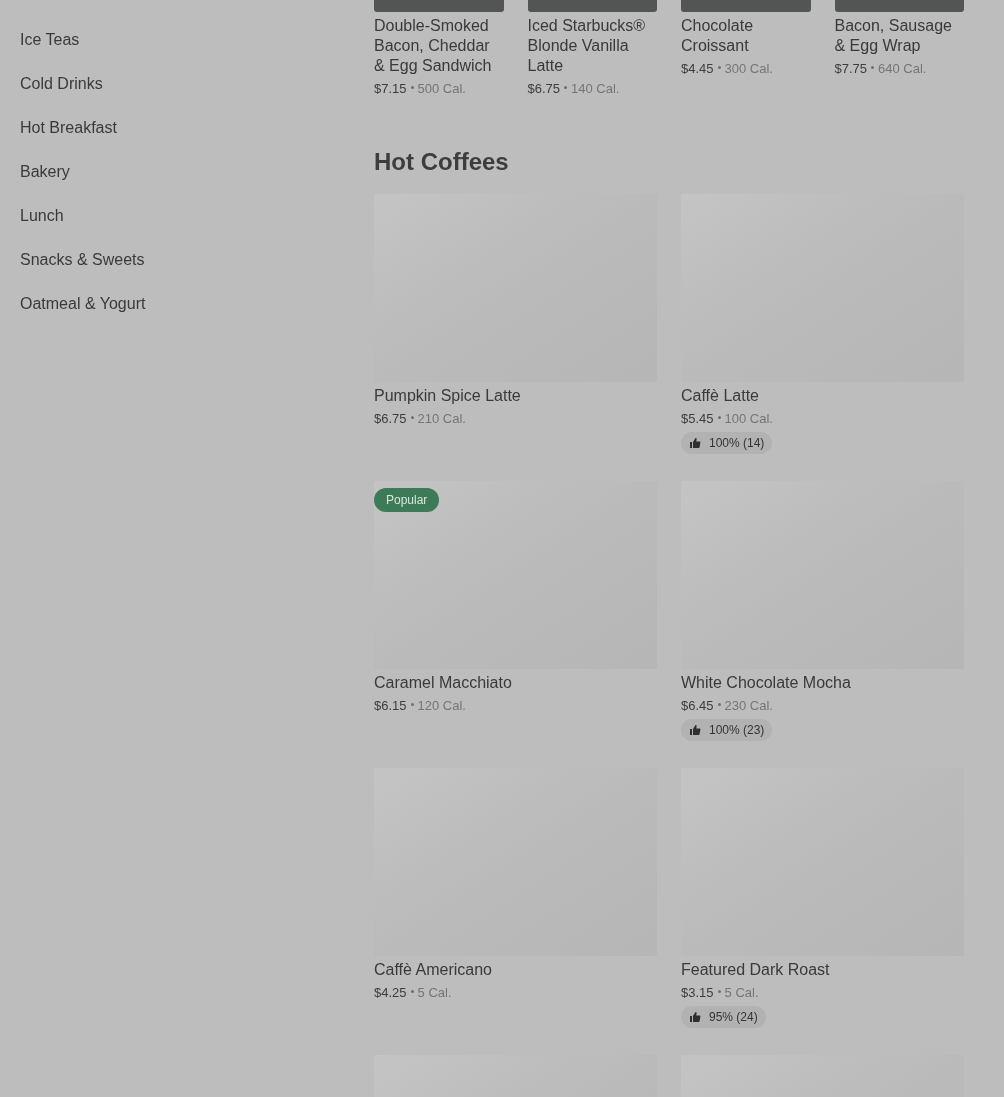 The height and width of the screenshot is (1097, 1004). I want to click on item-name: Pumpkin Spice Latte, so click(515, 396).